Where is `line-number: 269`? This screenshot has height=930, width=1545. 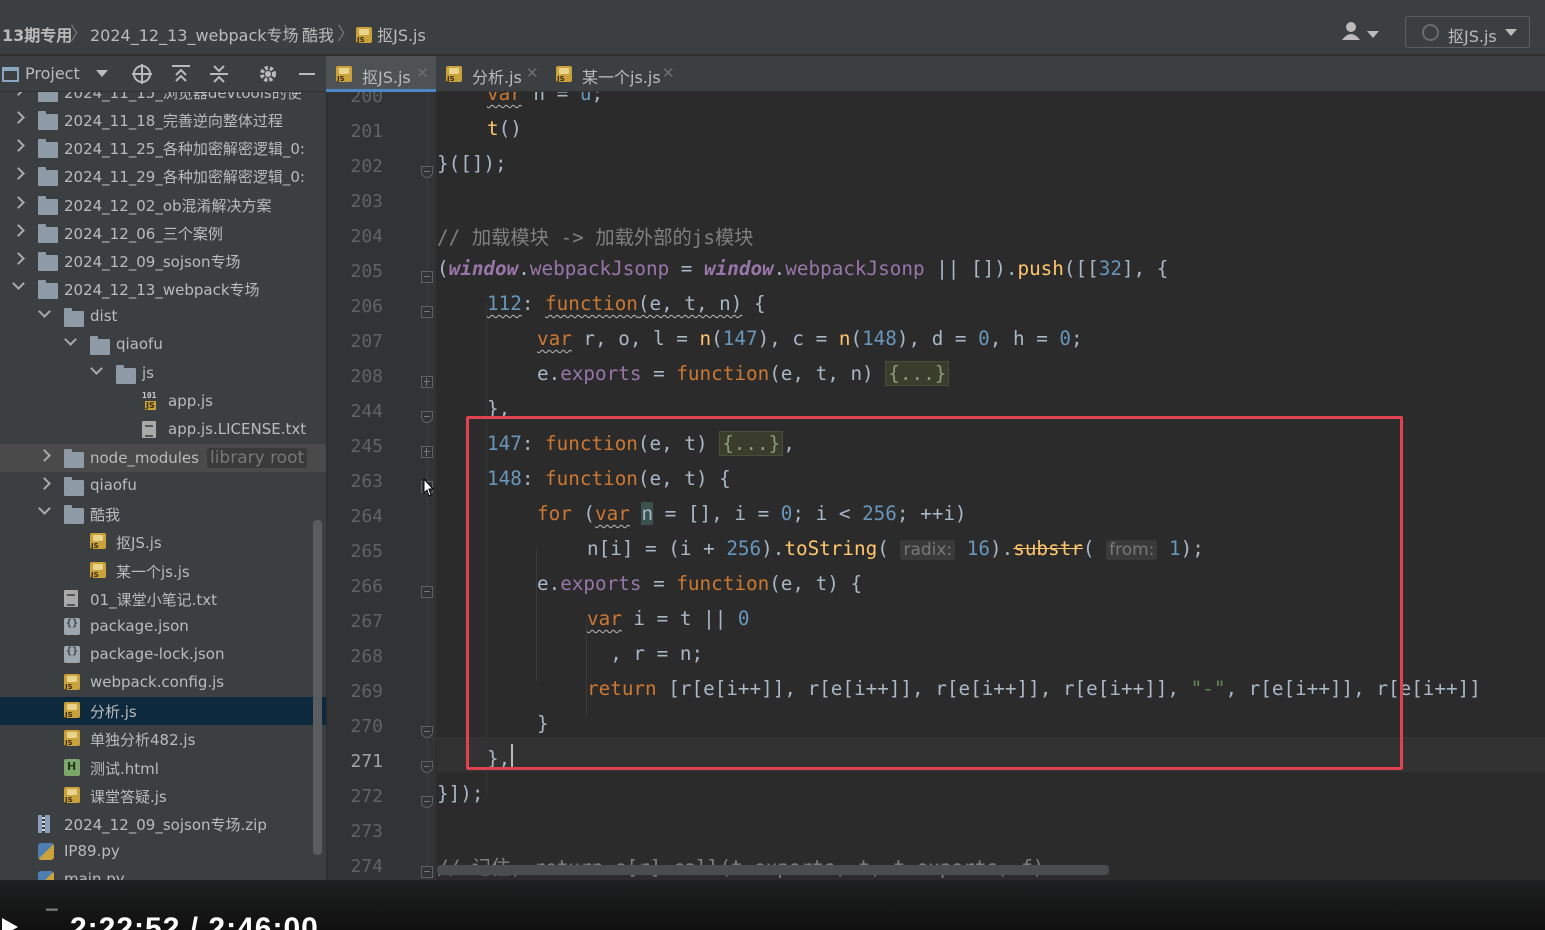 line-number: 269 is located at coordinates (355, 691).